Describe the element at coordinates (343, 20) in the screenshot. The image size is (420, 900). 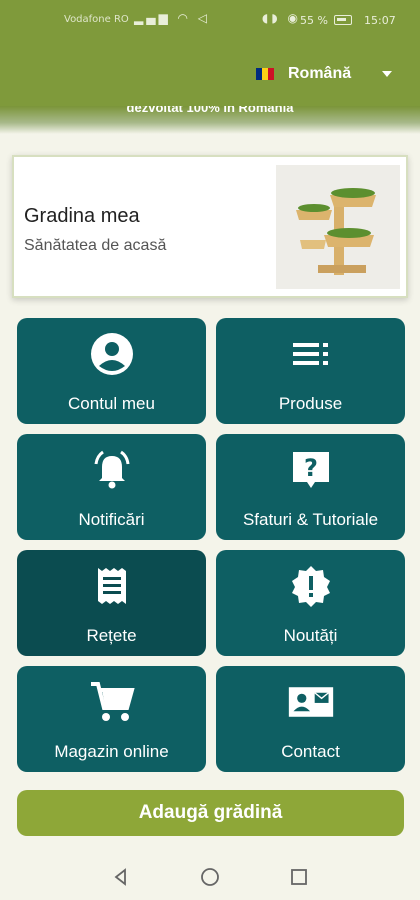
I see `battery-icon` at that location.